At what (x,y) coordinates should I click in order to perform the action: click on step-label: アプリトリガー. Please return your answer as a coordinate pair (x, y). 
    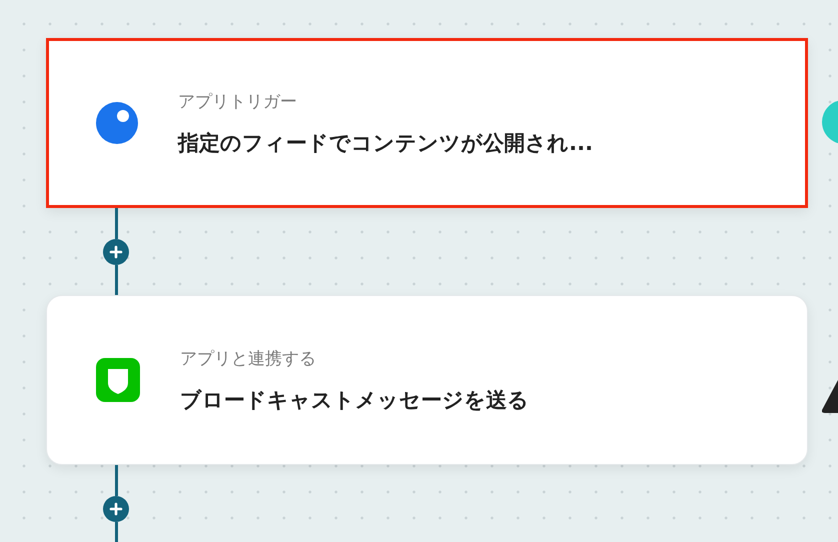
    Looking at the image, I should click on (238, 101).